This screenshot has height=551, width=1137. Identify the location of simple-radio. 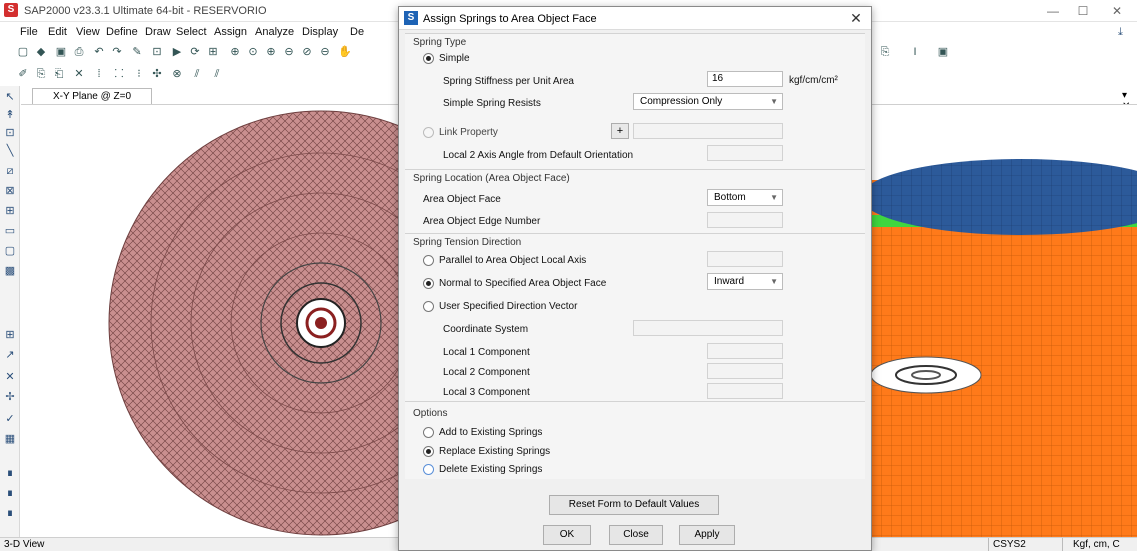
(428, 58).